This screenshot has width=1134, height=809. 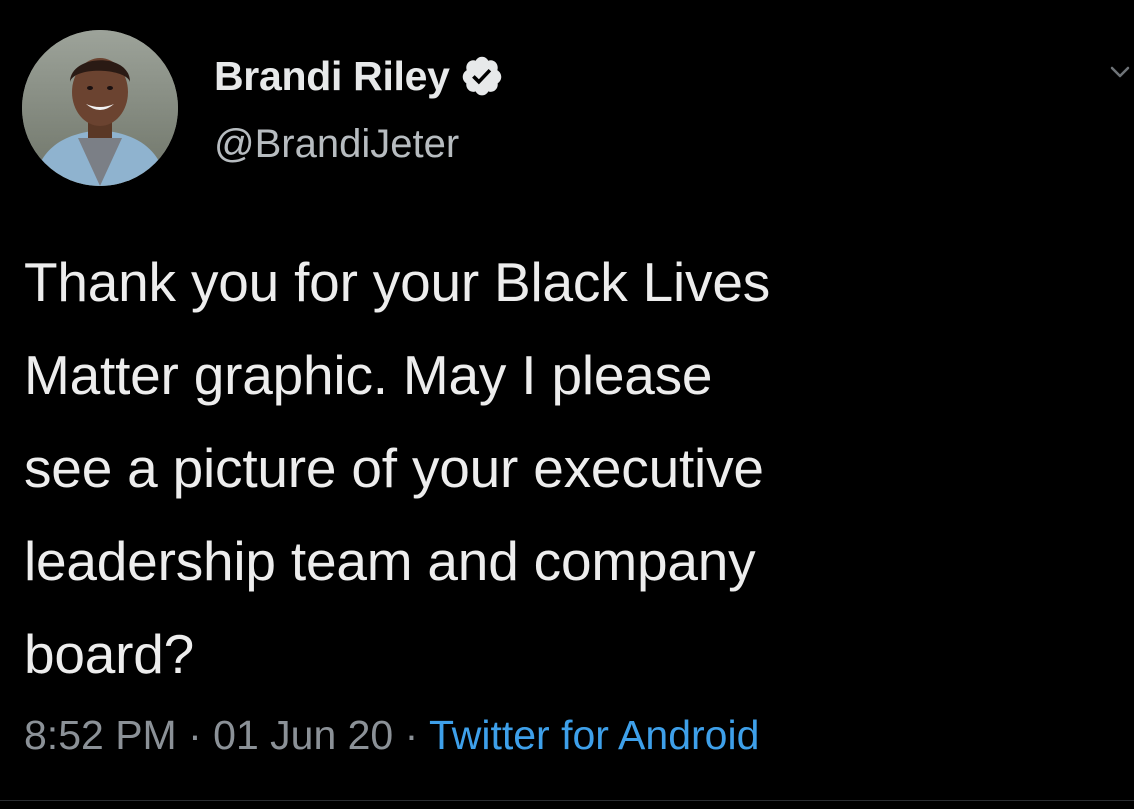 What do you see at coordinates (303, 735) in the screenshot?
I see `tweet-date: 01 Jun 20` at bounding box center [303, 735].